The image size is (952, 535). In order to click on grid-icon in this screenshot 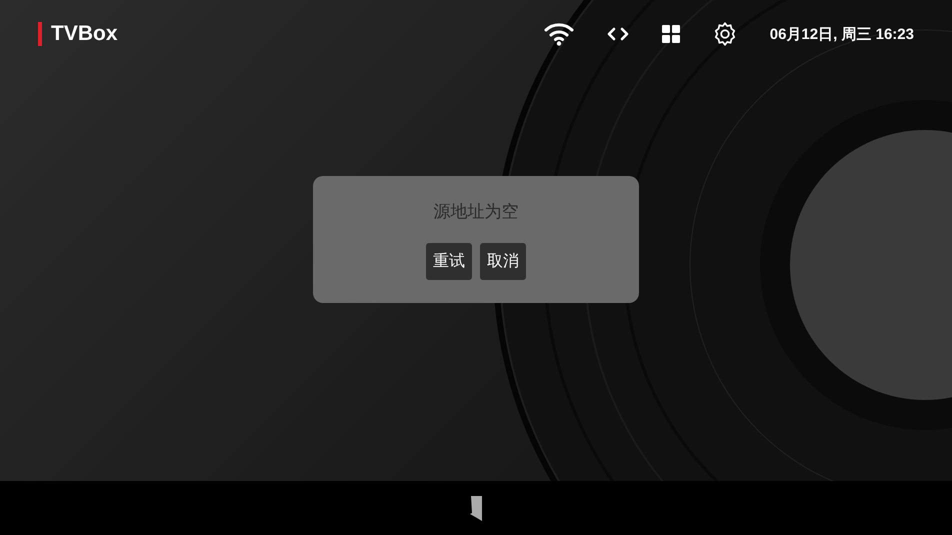, I will do `click(671, 34)`.